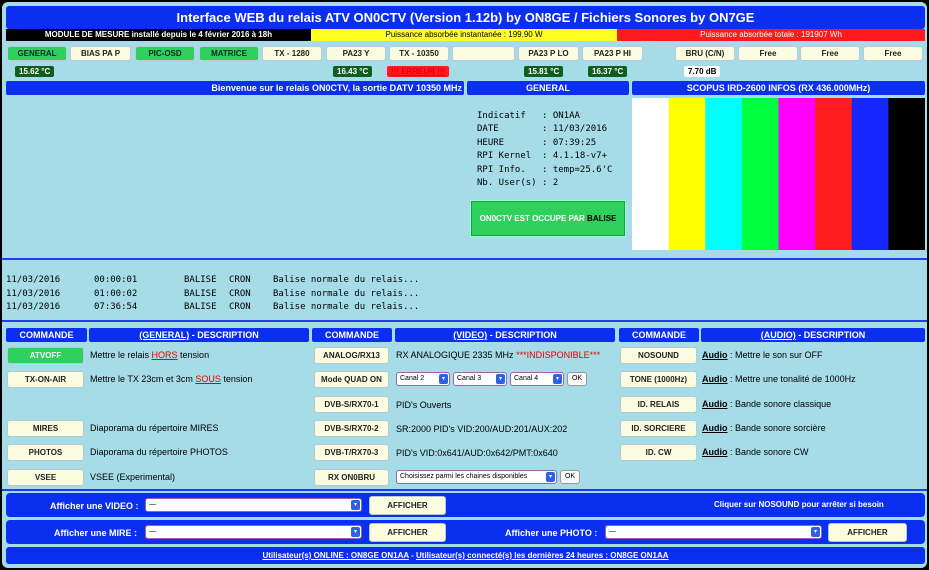  Describe the element at coordinates (504, 156) in the screenshot. I see `info-key: RPI Kernel` at that location.